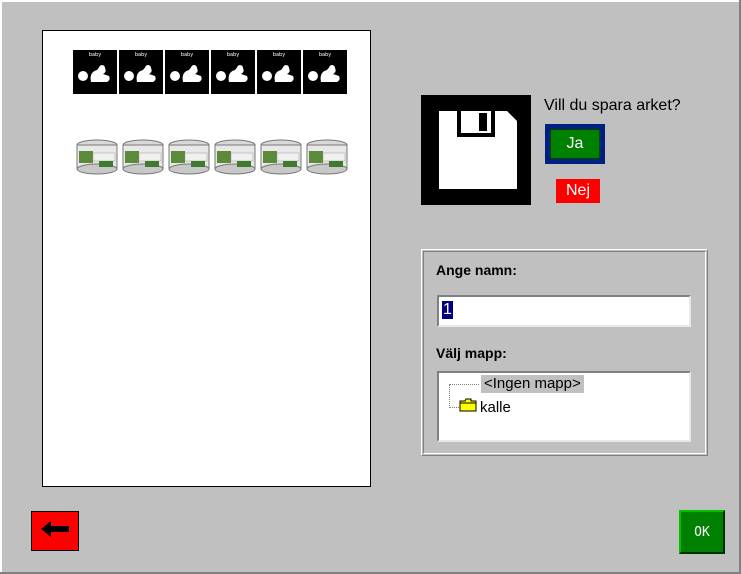 The image size is (741, 574). What do you see at coordinates (1, 287) in the screenshot?
I see `window-edge-left` at bounding box center [1, 287].